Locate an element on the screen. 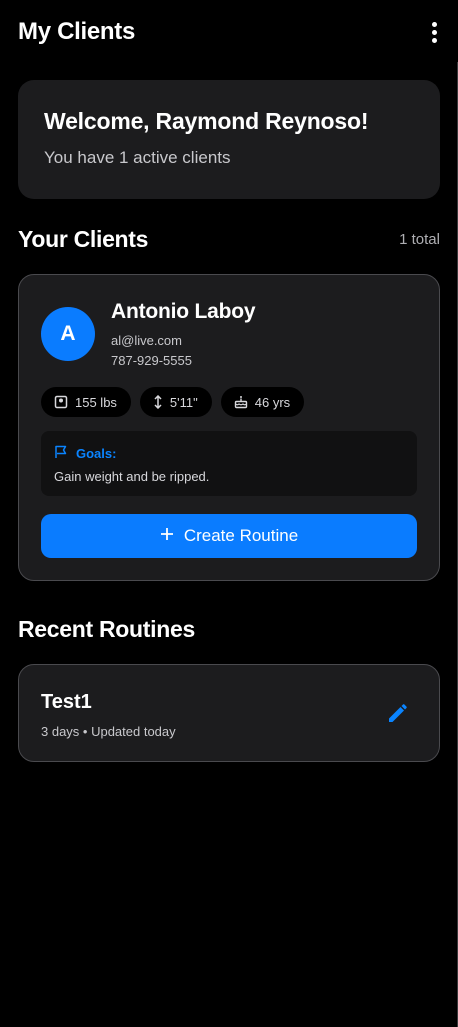 Image resolution: width=458 pixels, height=1027 pixels. create-routine-label: Create Routine is located at coordinates (241, 535).